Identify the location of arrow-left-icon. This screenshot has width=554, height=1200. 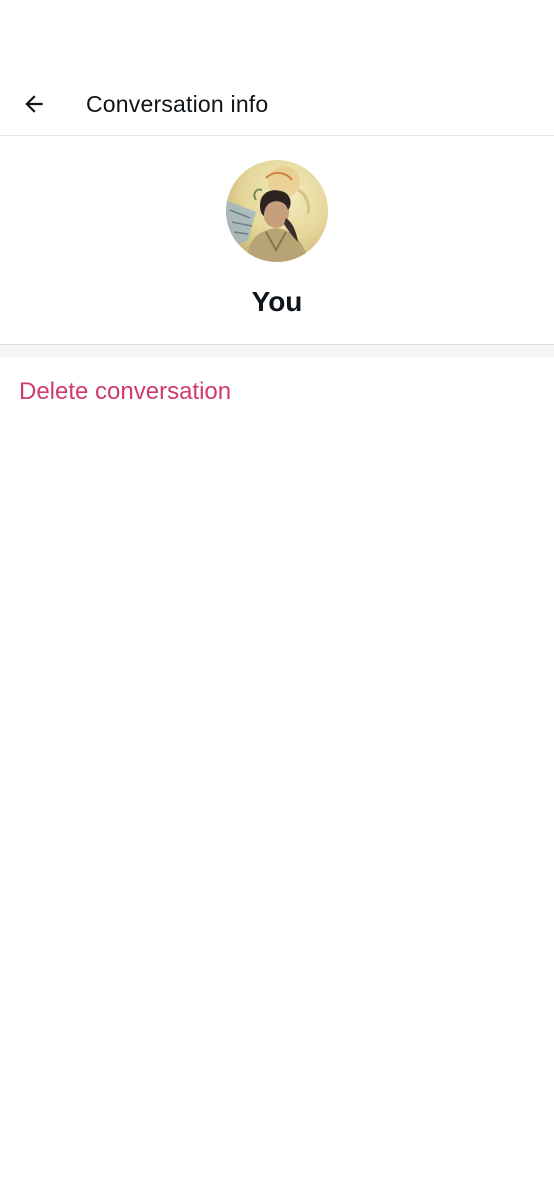
(34, 104).